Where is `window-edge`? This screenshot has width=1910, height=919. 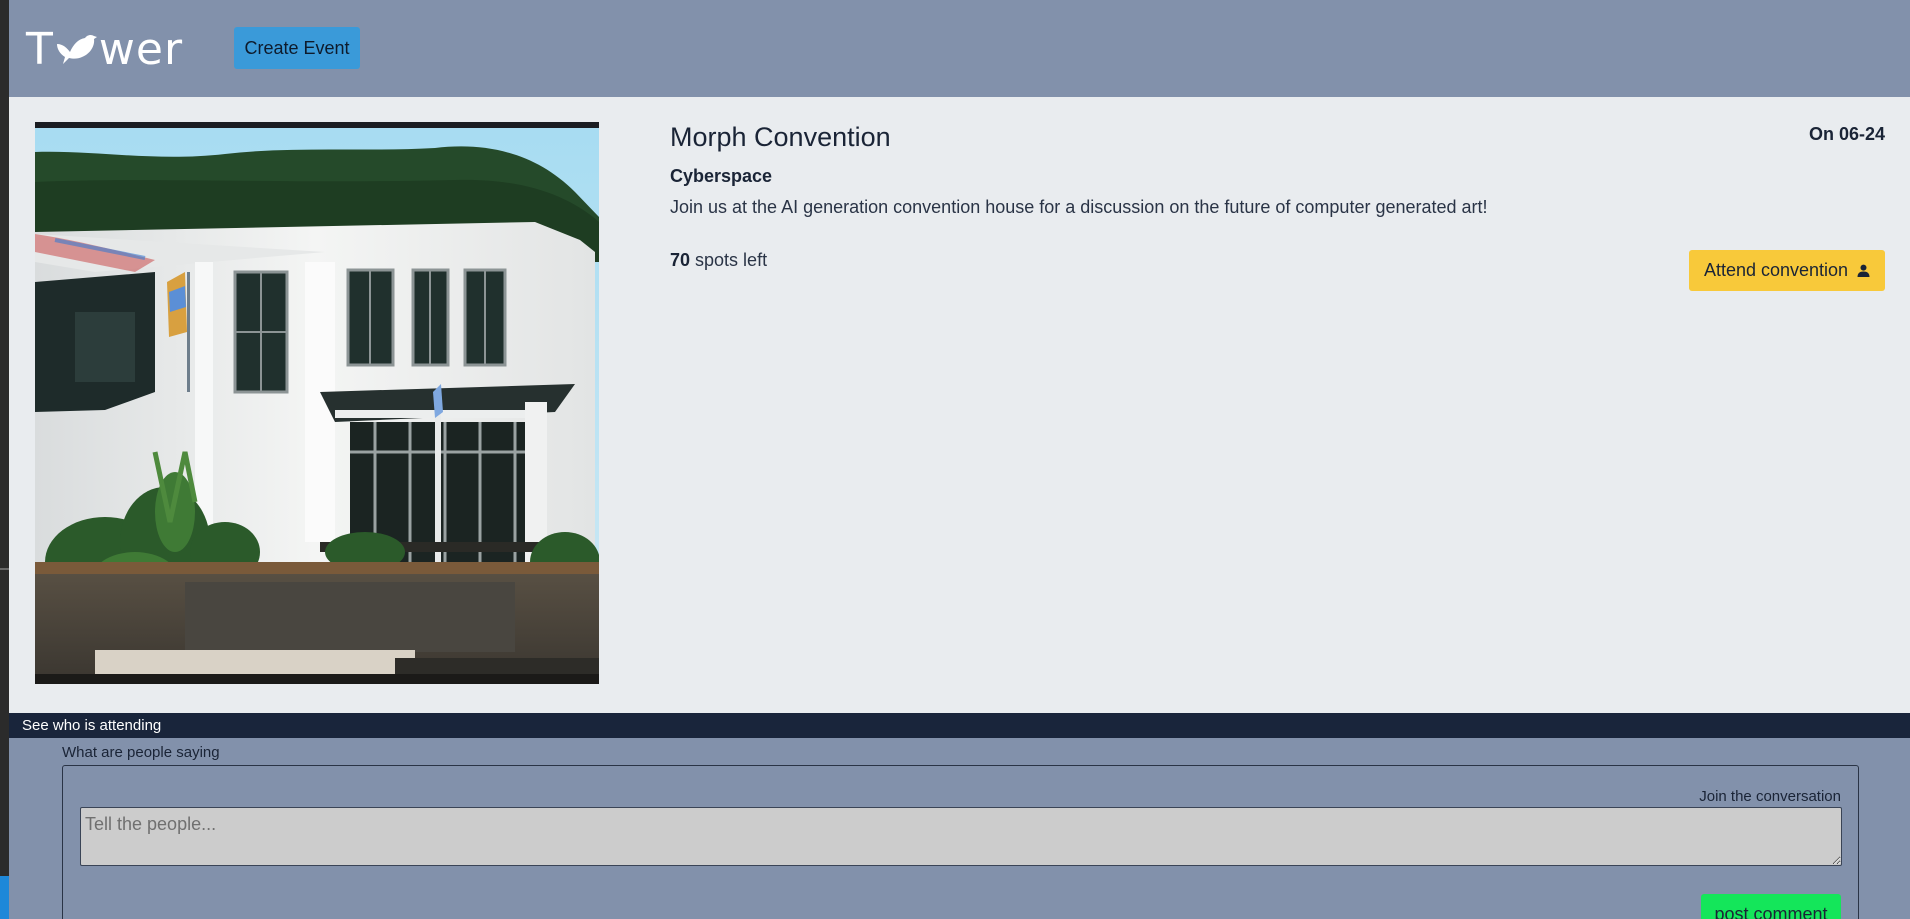 window-edge is located at coordinates (4, 459).